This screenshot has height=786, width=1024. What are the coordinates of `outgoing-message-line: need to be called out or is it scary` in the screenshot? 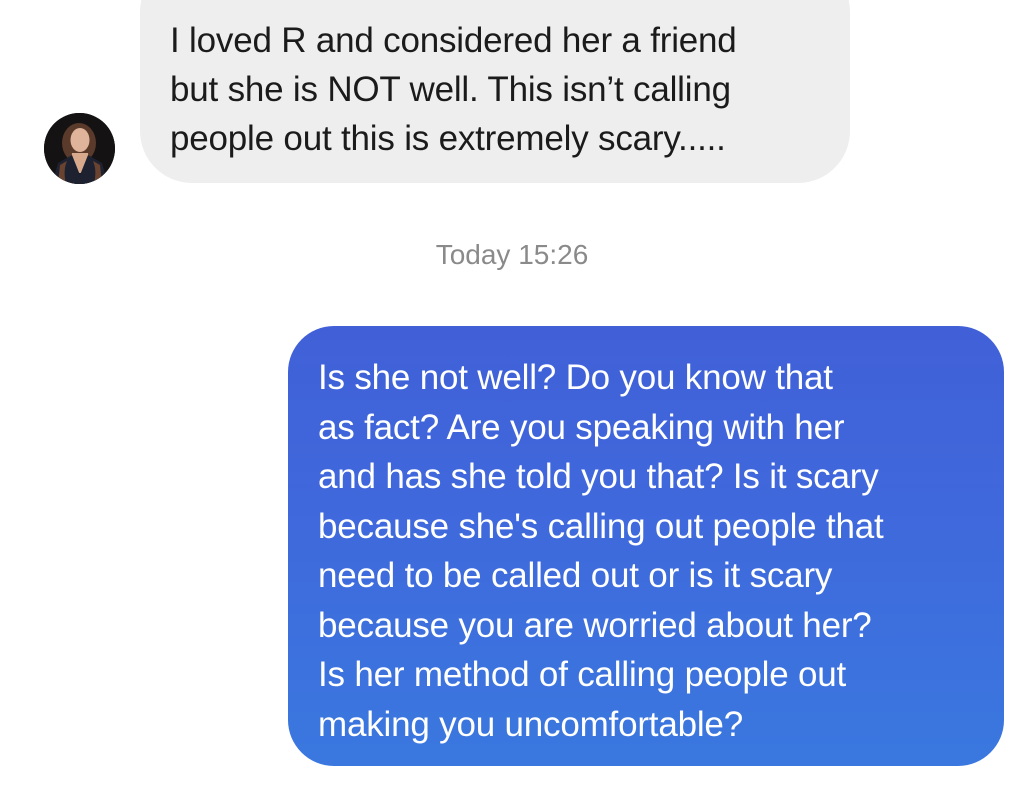 It's located at (575, 575).